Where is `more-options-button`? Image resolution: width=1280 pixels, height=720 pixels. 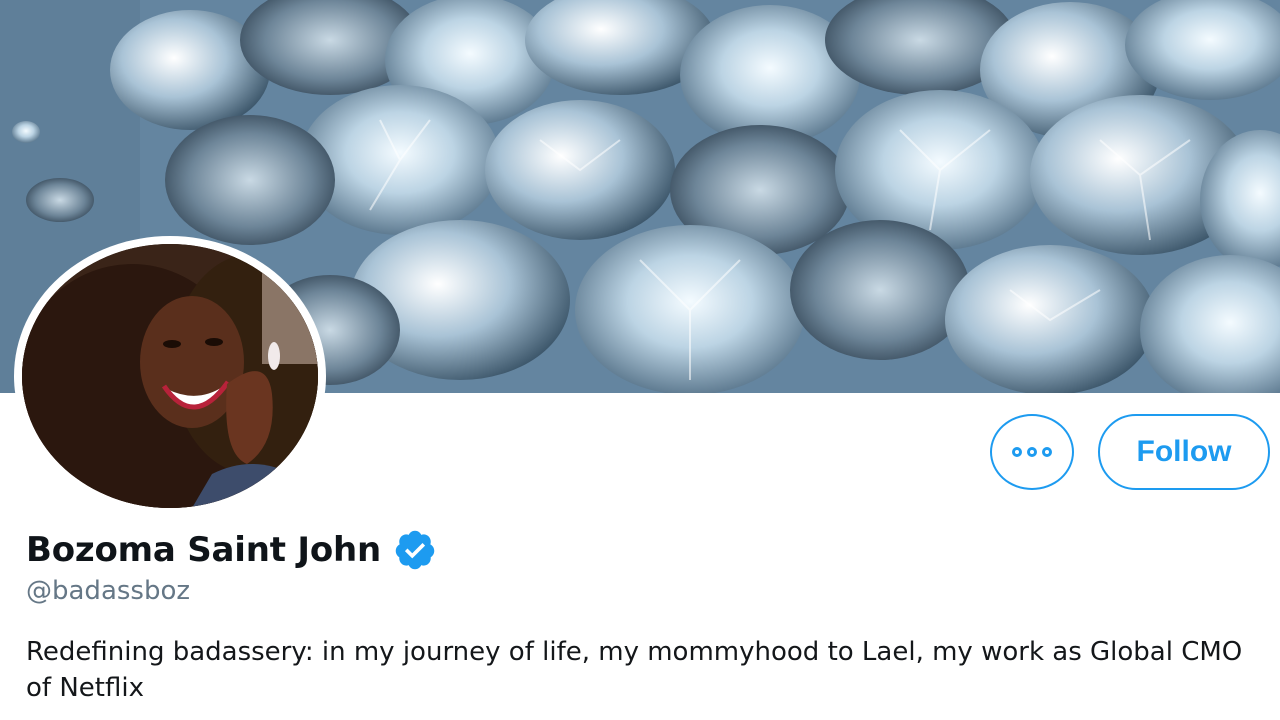 more-options-button is located at coordinates (1032, 452).